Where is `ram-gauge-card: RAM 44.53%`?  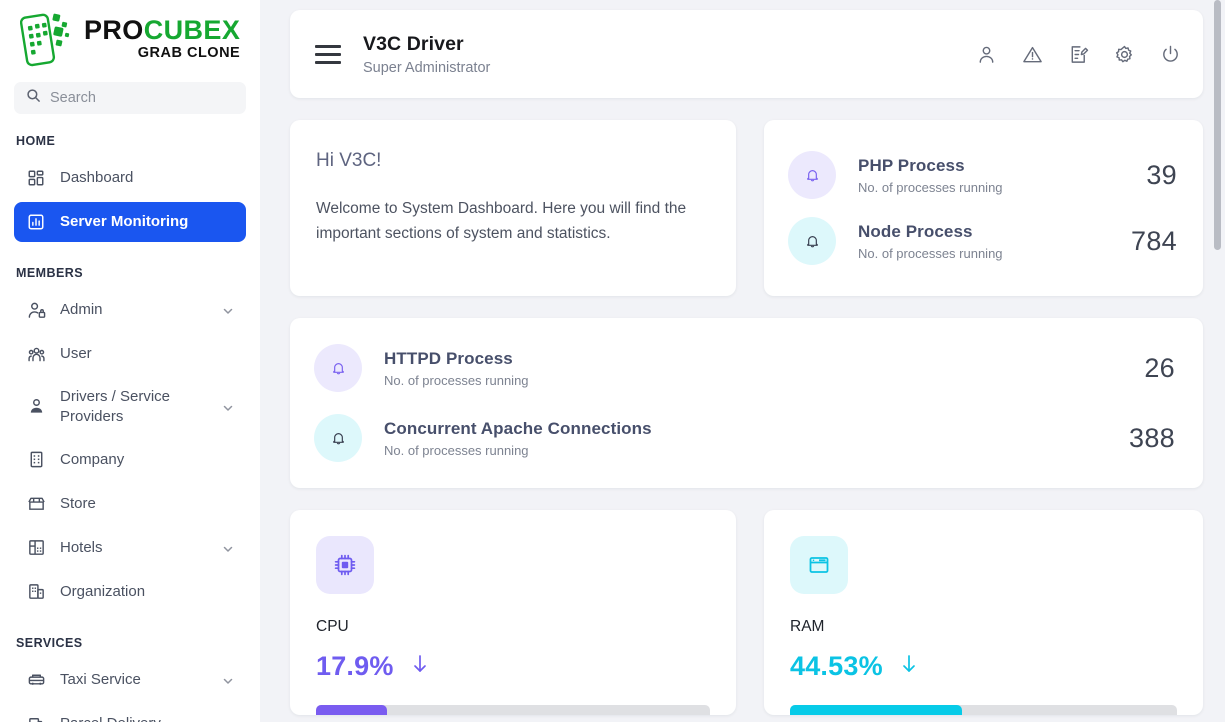
ram-gauge-card: RAM 44.53% is located at coordinates (983, 612).